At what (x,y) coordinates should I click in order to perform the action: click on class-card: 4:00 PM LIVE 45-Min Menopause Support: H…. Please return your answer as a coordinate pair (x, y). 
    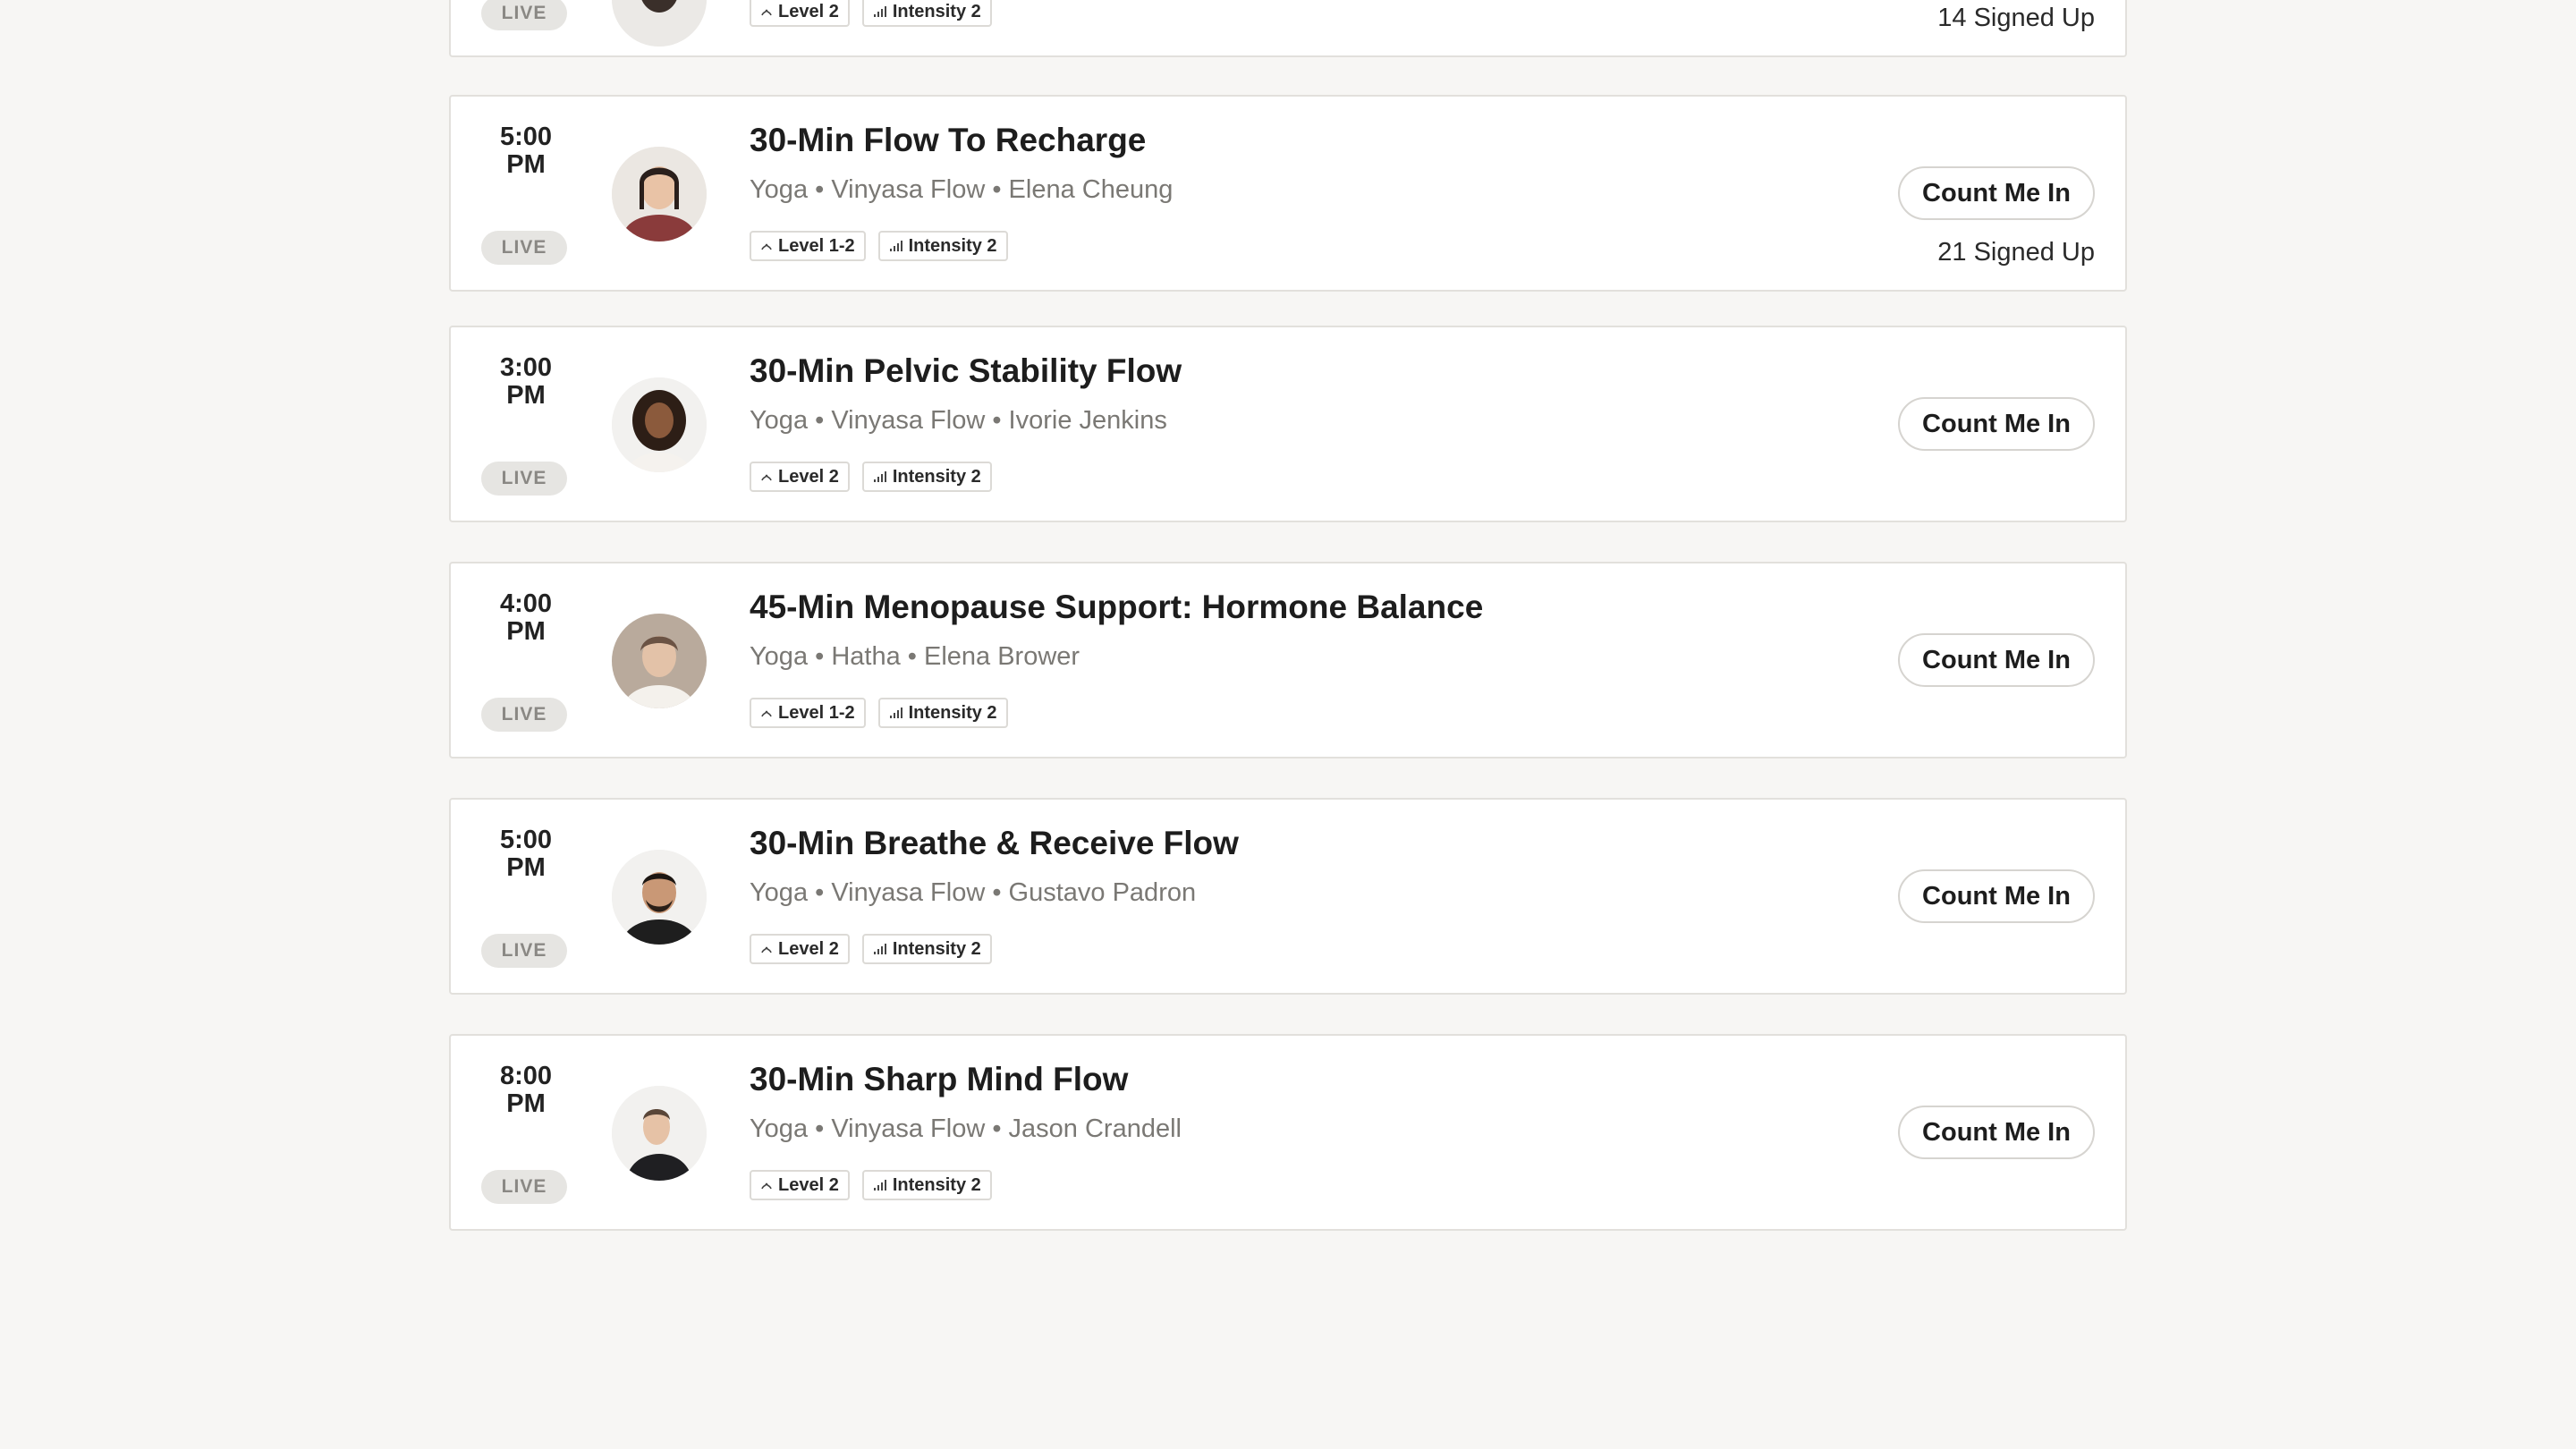
    Looking at the image, I should click on (1288, 660).